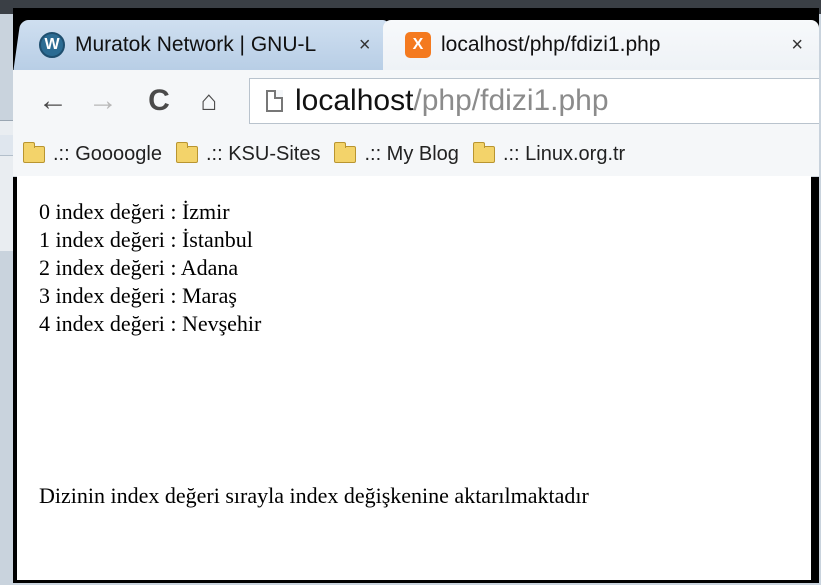 The image size is (821, 585). I want to click on url-host: localhost, so click(354, 100).